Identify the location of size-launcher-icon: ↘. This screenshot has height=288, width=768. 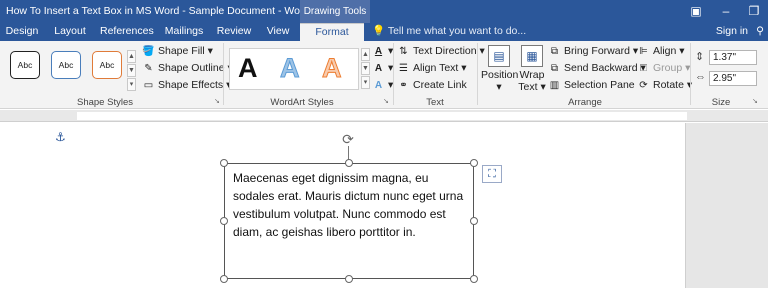
(756, 102).